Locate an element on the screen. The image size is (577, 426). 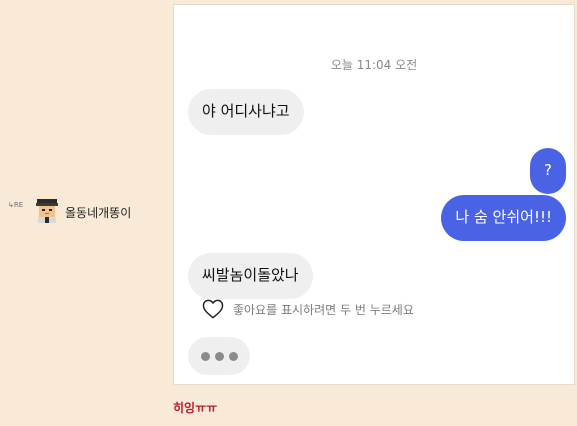
author-nickname: 올동네개똥이 is located at coordinates (98, 212).